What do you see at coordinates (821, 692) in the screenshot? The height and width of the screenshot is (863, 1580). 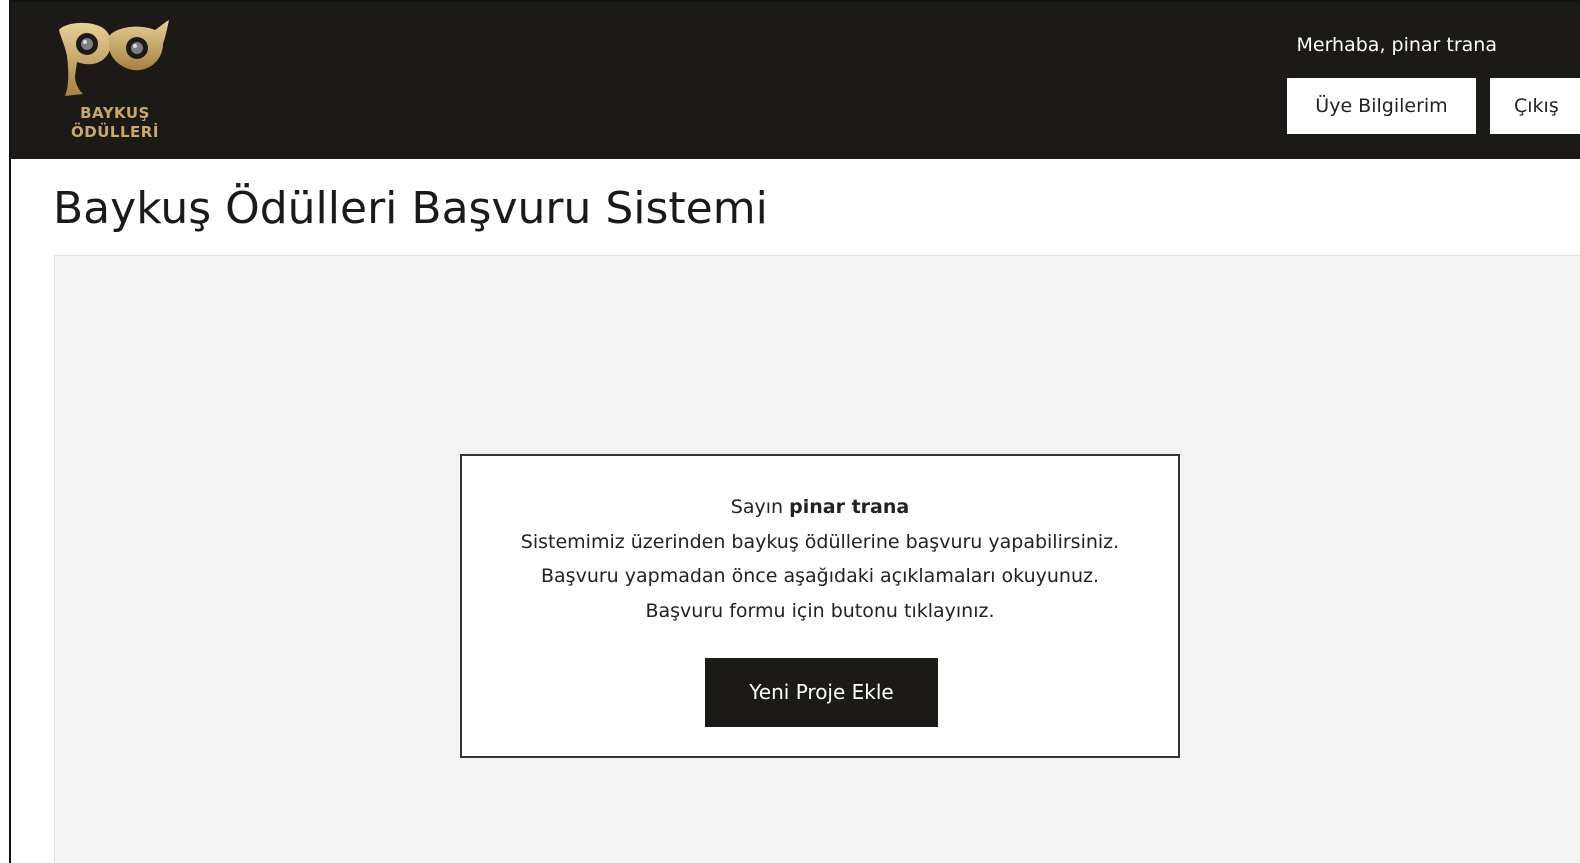 I see `new-project-button: Yeni Proje Ekle` at bounding box center [821, 692].